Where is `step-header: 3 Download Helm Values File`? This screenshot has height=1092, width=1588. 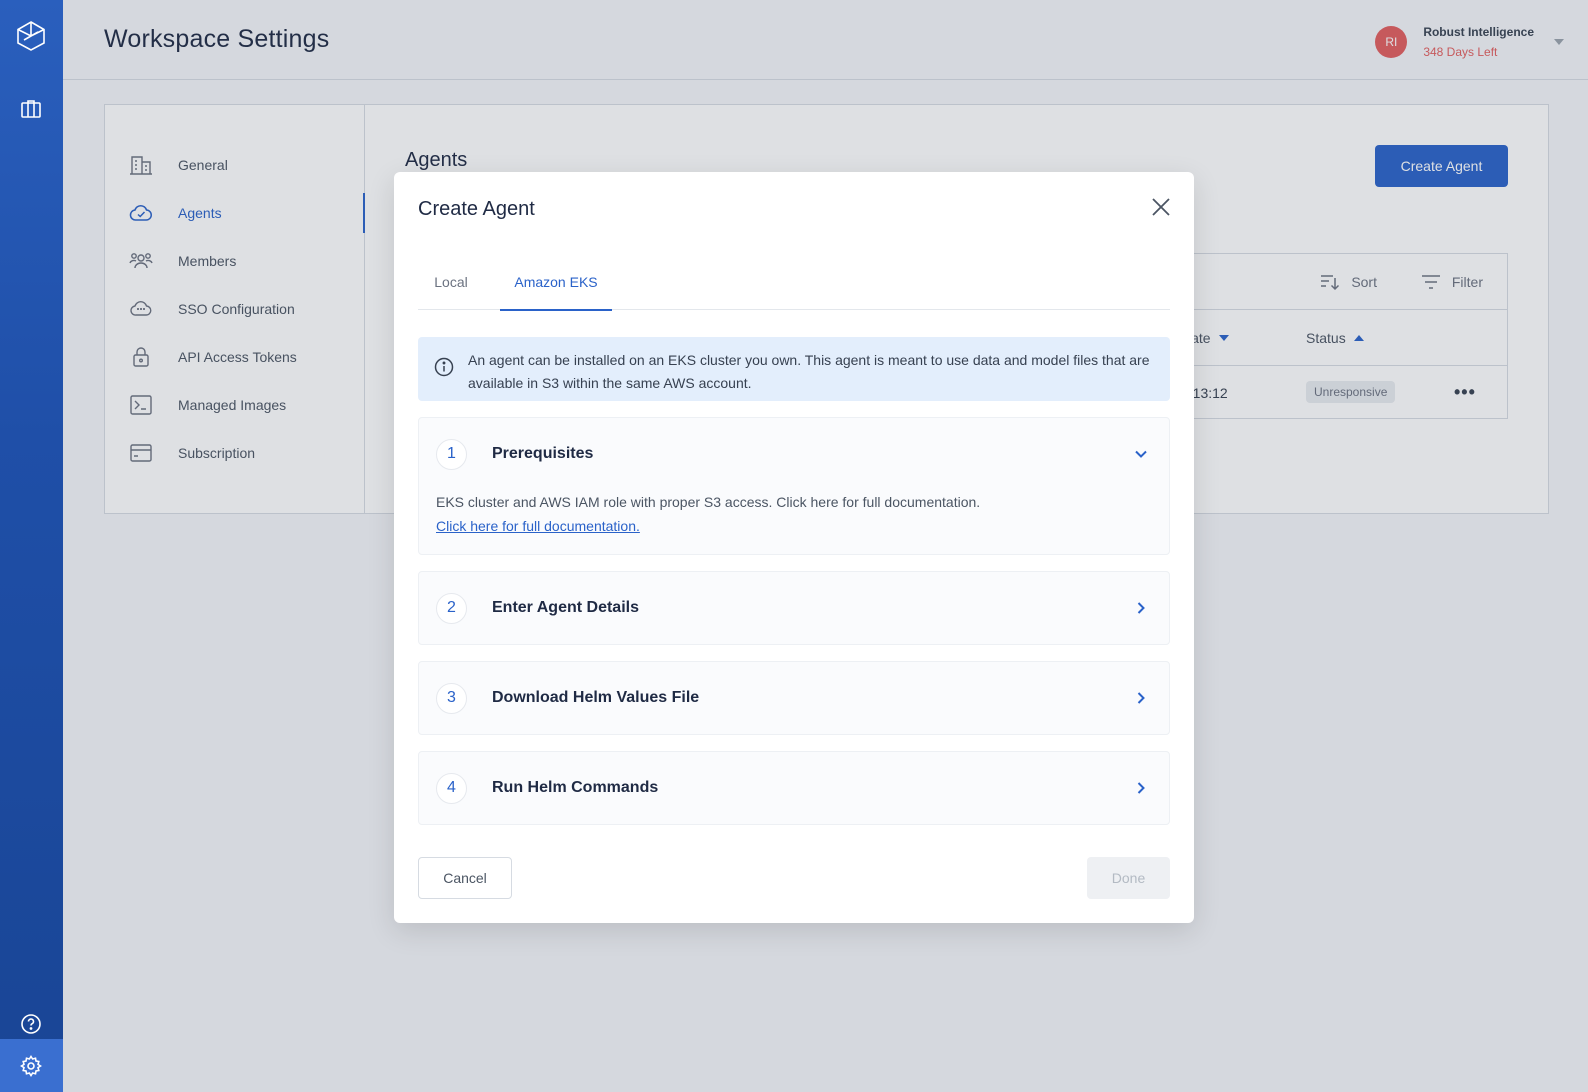 step-header: 3 Download Helm Values File is located at coordinates (794, 698).